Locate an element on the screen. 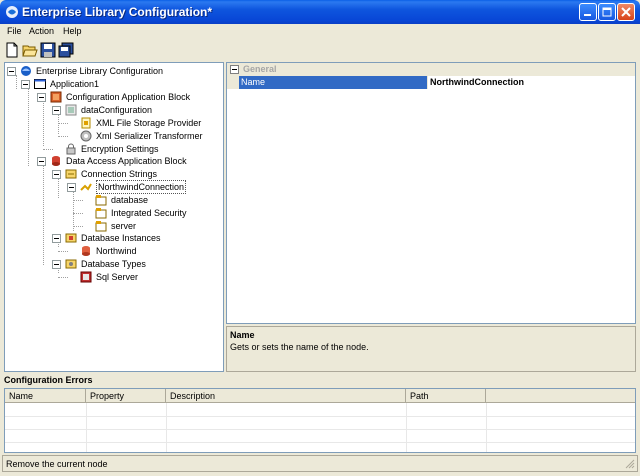 The width and height of the screenshot is (640, 476). menu-action: Action is located at coordinates (41, 31).